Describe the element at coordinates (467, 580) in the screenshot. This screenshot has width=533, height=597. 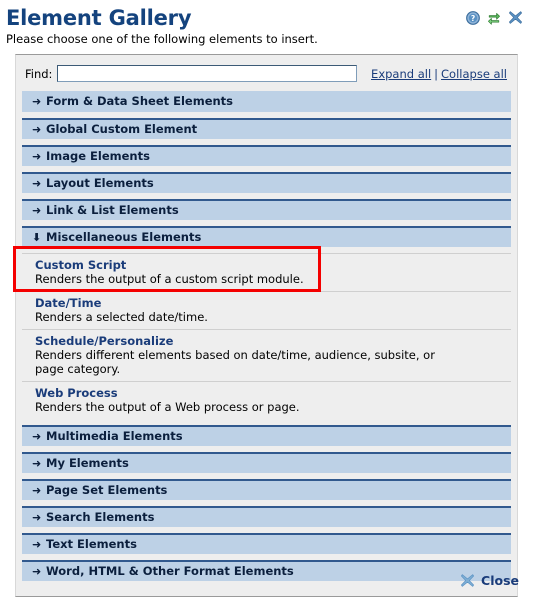
I see `close-x-icon` at that location.